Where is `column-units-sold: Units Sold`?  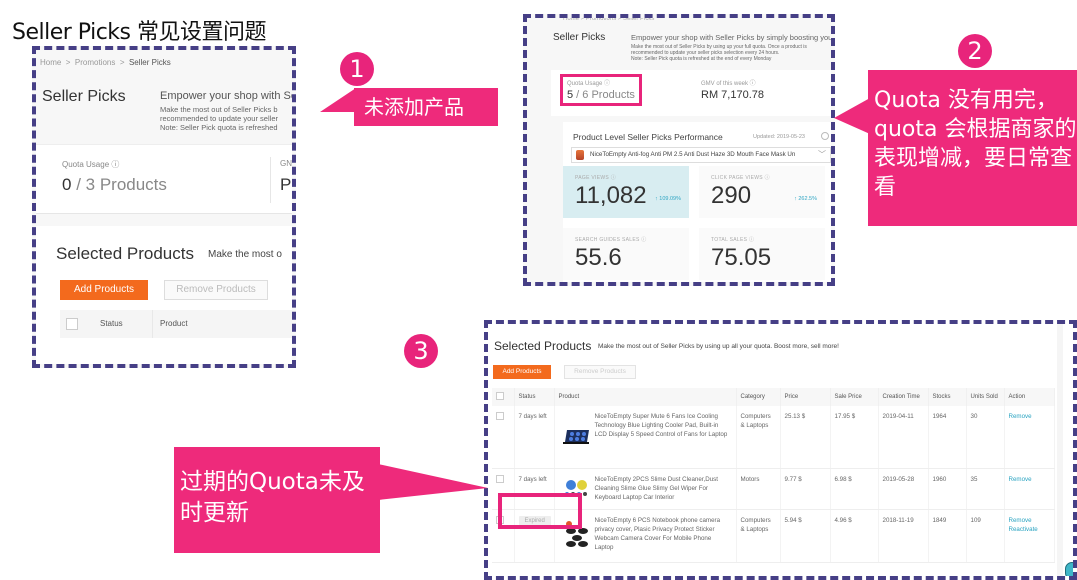
column-units-sold: Units Sold is located at coordinates (985, 397).